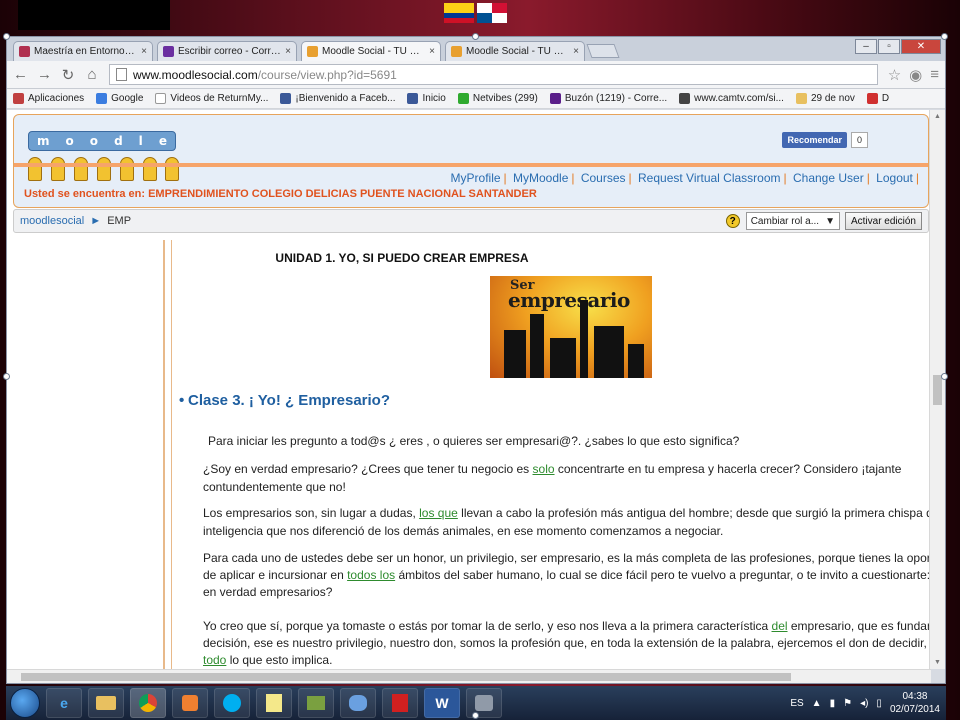 Image resolution: width=960 pixels, height=720 pixels. Describe the element at coordinates (497, 98) in the screenshot. I see `bookmark-item: Netvibes (299)` at that location.